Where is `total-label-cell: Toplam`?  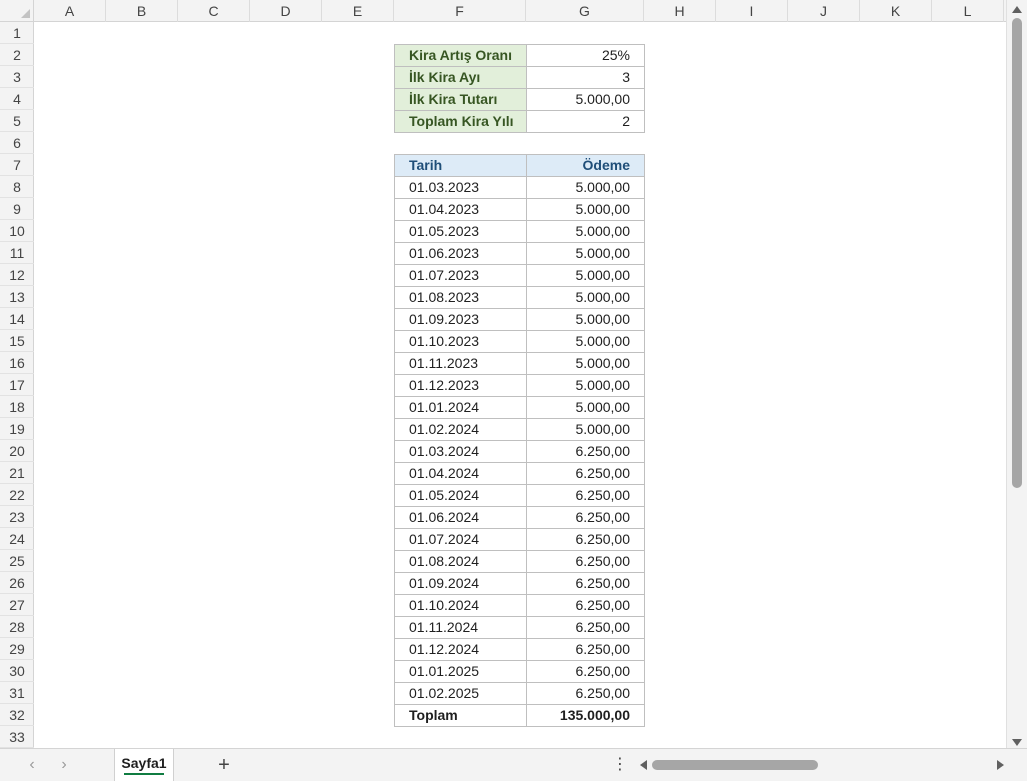 total-label-cell: Toplam is located at coordinates (460, 715).